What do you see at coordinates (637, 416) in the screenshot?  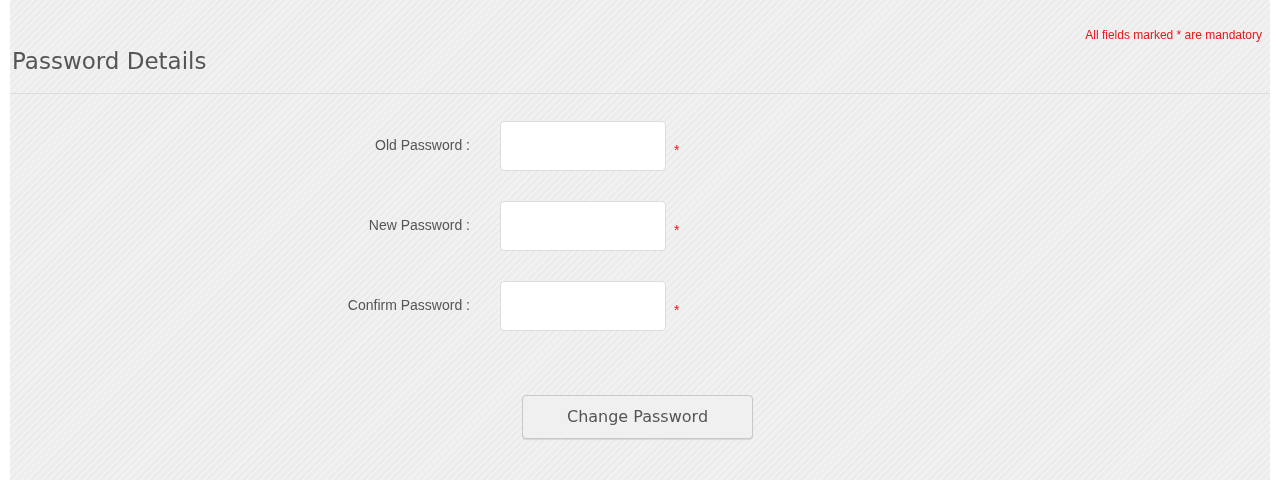 I see `change-password-button: Change Password` at bounding box center [637, 416].